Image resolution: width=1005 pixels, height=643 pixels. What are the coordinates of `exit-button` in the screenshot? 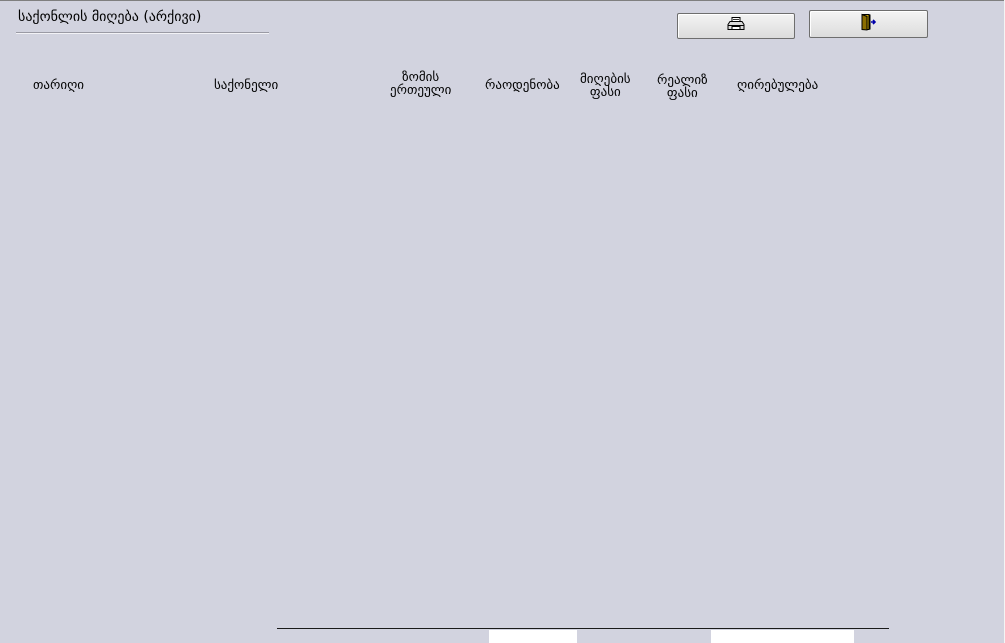 It's located at (868, 24).